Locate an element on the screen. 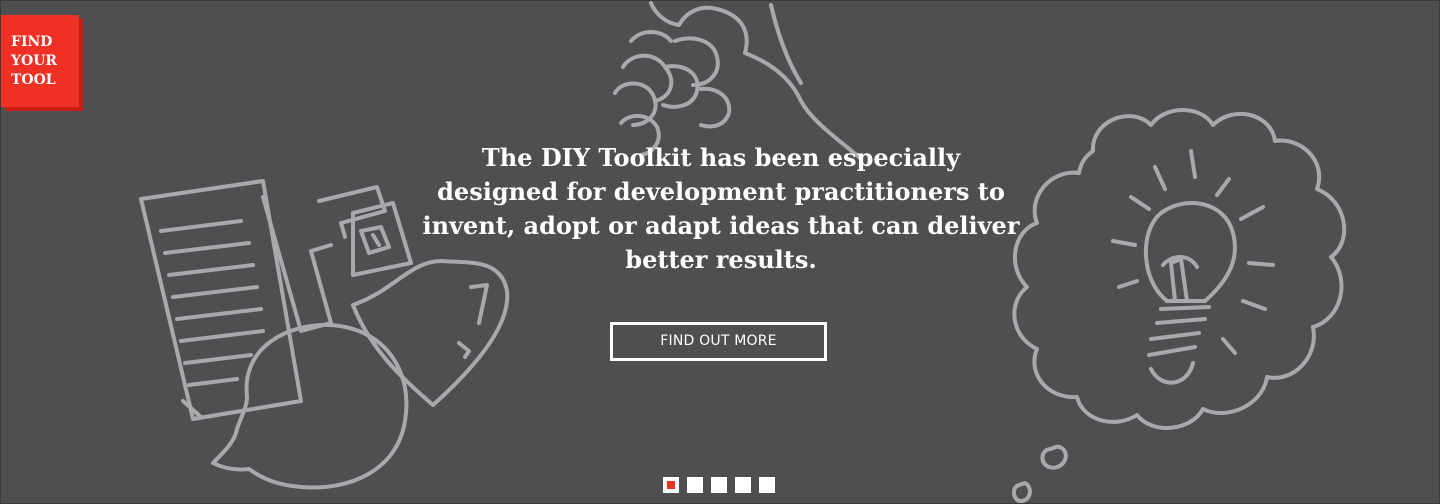  document-doodle-icon is located at coordinates (221, 300).